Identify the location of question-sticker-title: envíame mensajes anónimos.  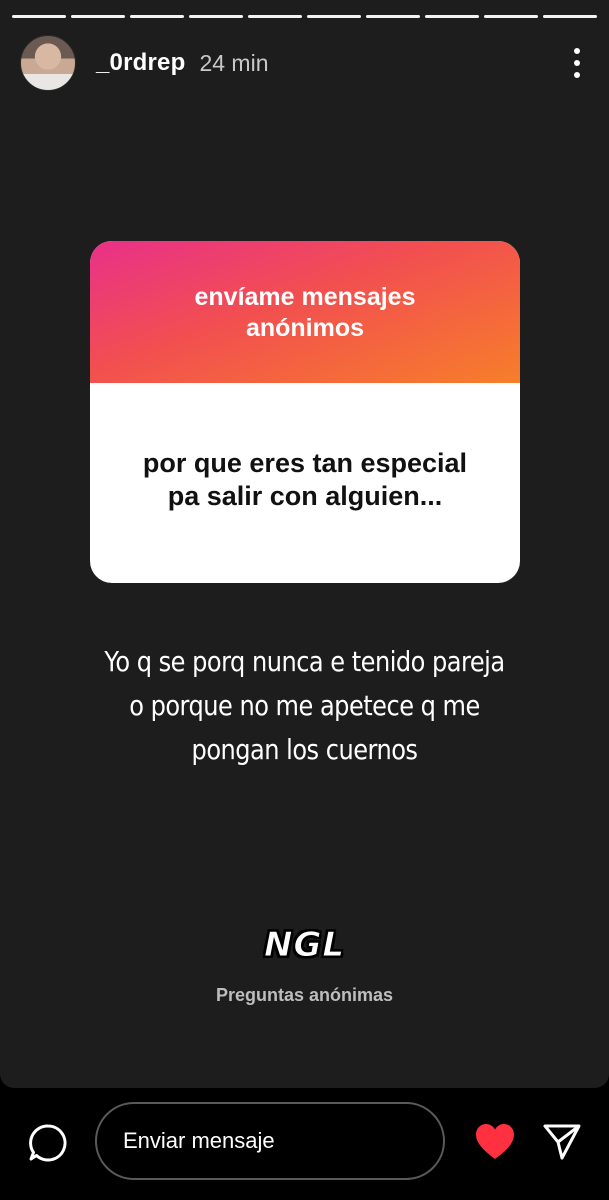
(305, 312).